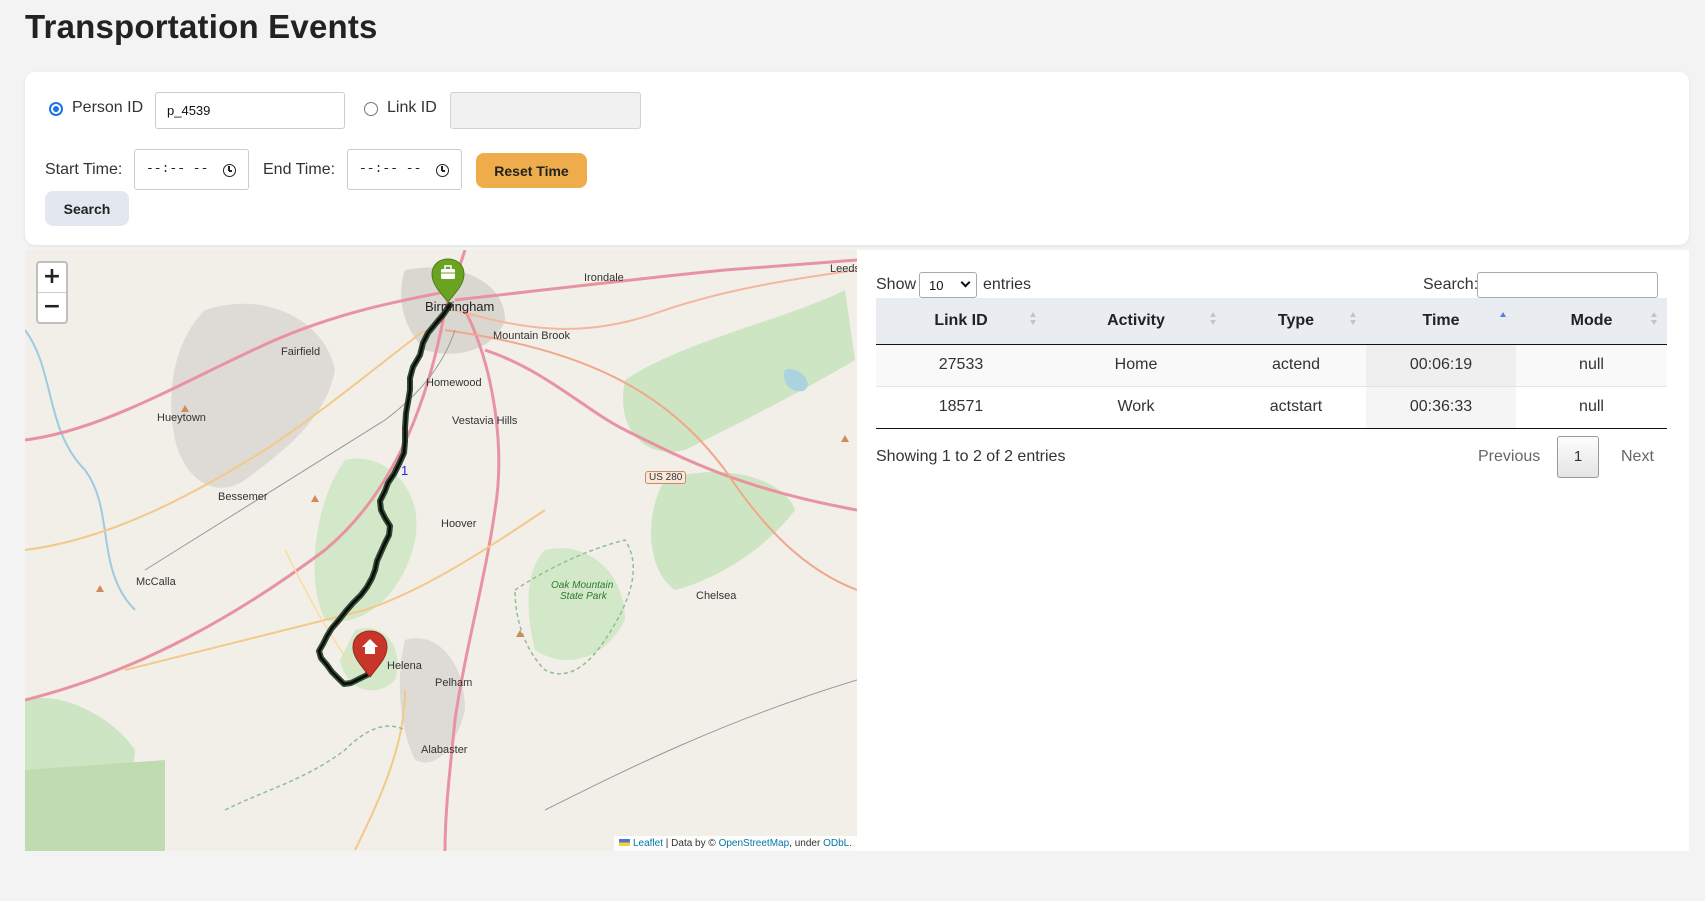 This screenshot has height=901, width=1705. What do you see at coordinates (971, 456) in the screenshot?
I see `table-info: Showing 1 to 2 of 2 entries` at bounding box center [971, 456].